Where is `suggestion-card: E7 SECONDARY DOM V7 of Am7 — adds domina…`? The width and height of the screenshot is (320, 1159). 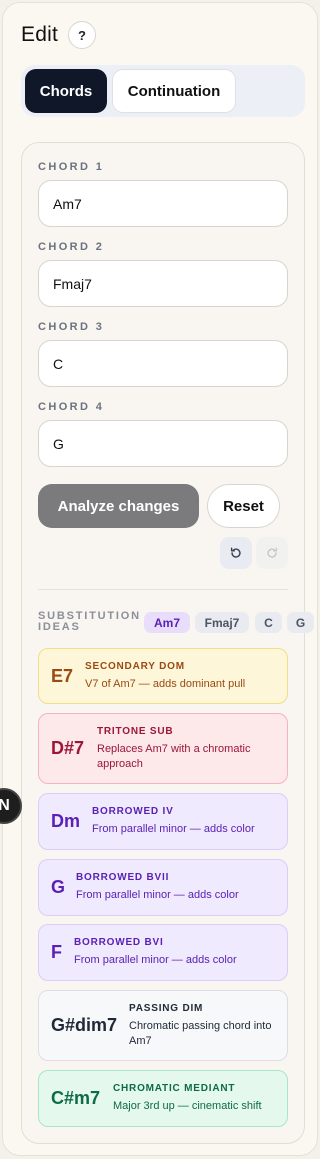 suggestion-card: E7 SECONDARY DOM V7 of Am7 — adds domina… is located at coordinates (163, 676).